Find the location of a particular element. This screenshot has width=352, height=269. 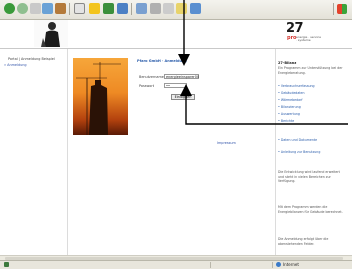

brand-logo-tagline: energie · service · systeme is located at coordinates (308, 38).